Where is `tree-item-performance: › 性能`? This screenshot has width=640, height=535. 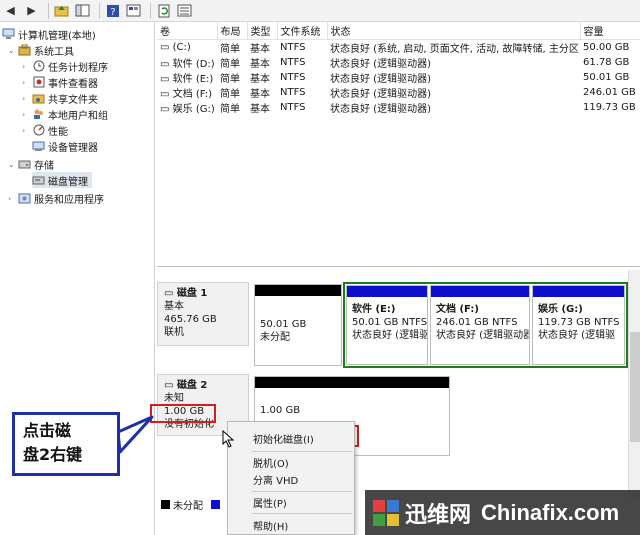 tree-item-performance: › 性能 is located at coordinates (45, 130).